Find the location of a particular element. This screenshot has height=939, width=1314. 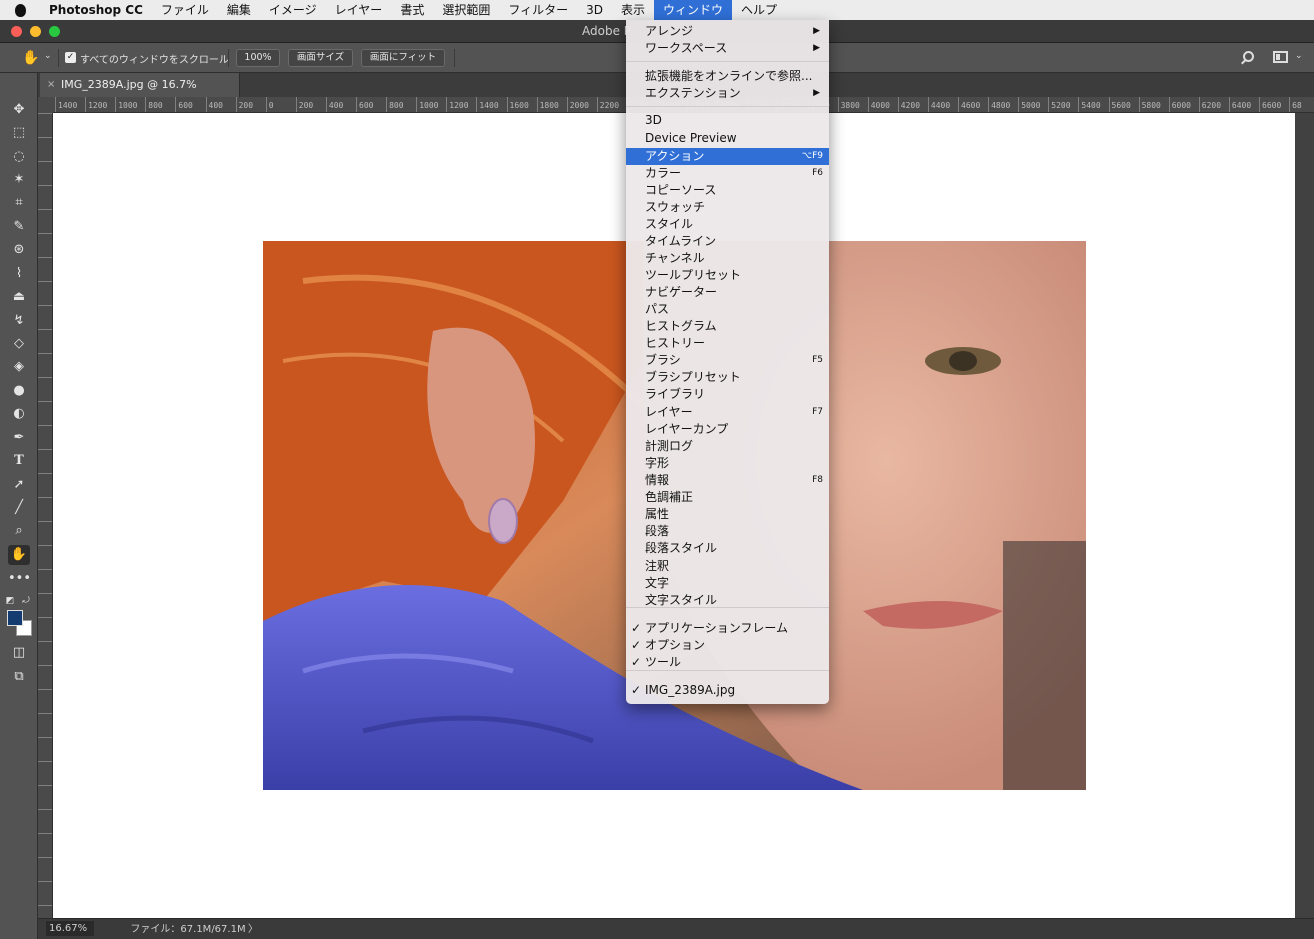

ruler-tick is located at coordinates (45, 577).